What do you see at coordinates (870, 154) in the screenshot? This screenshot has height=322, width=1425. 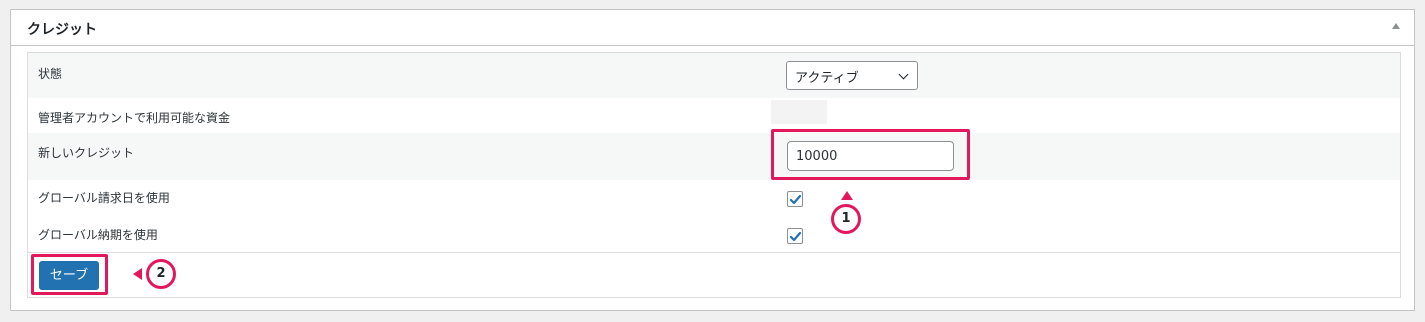 I see `highlight-new-credit` at bounding box center [870, 154].